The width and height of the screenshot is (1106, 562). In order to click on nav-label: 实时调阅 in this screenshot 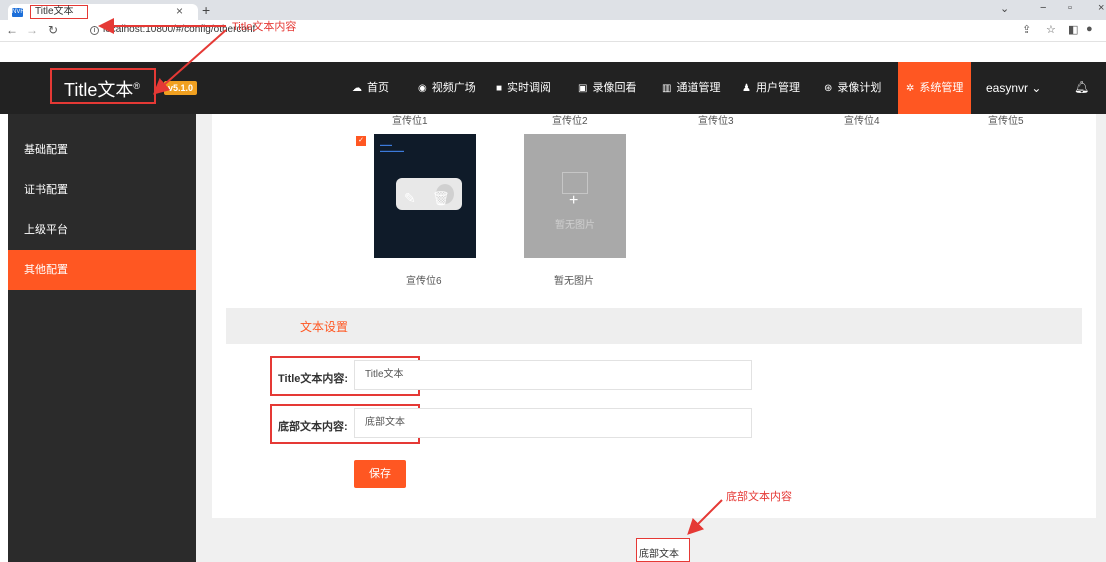, I will do `click(529, 88)`.